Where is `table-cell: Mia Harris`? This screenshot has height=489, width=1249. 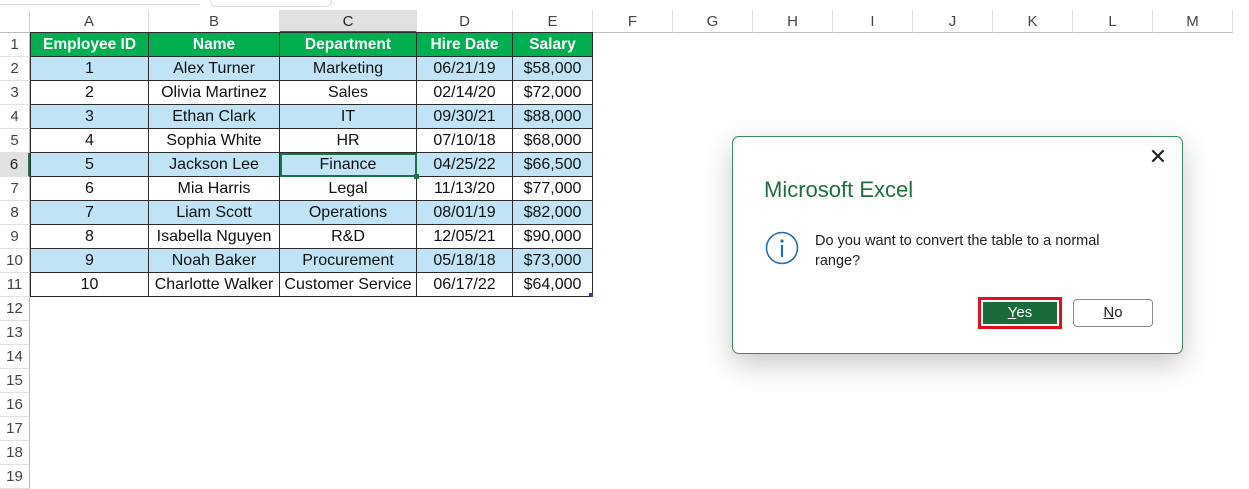
table-cell: Mia Harris is located at coordinates (214, 189).